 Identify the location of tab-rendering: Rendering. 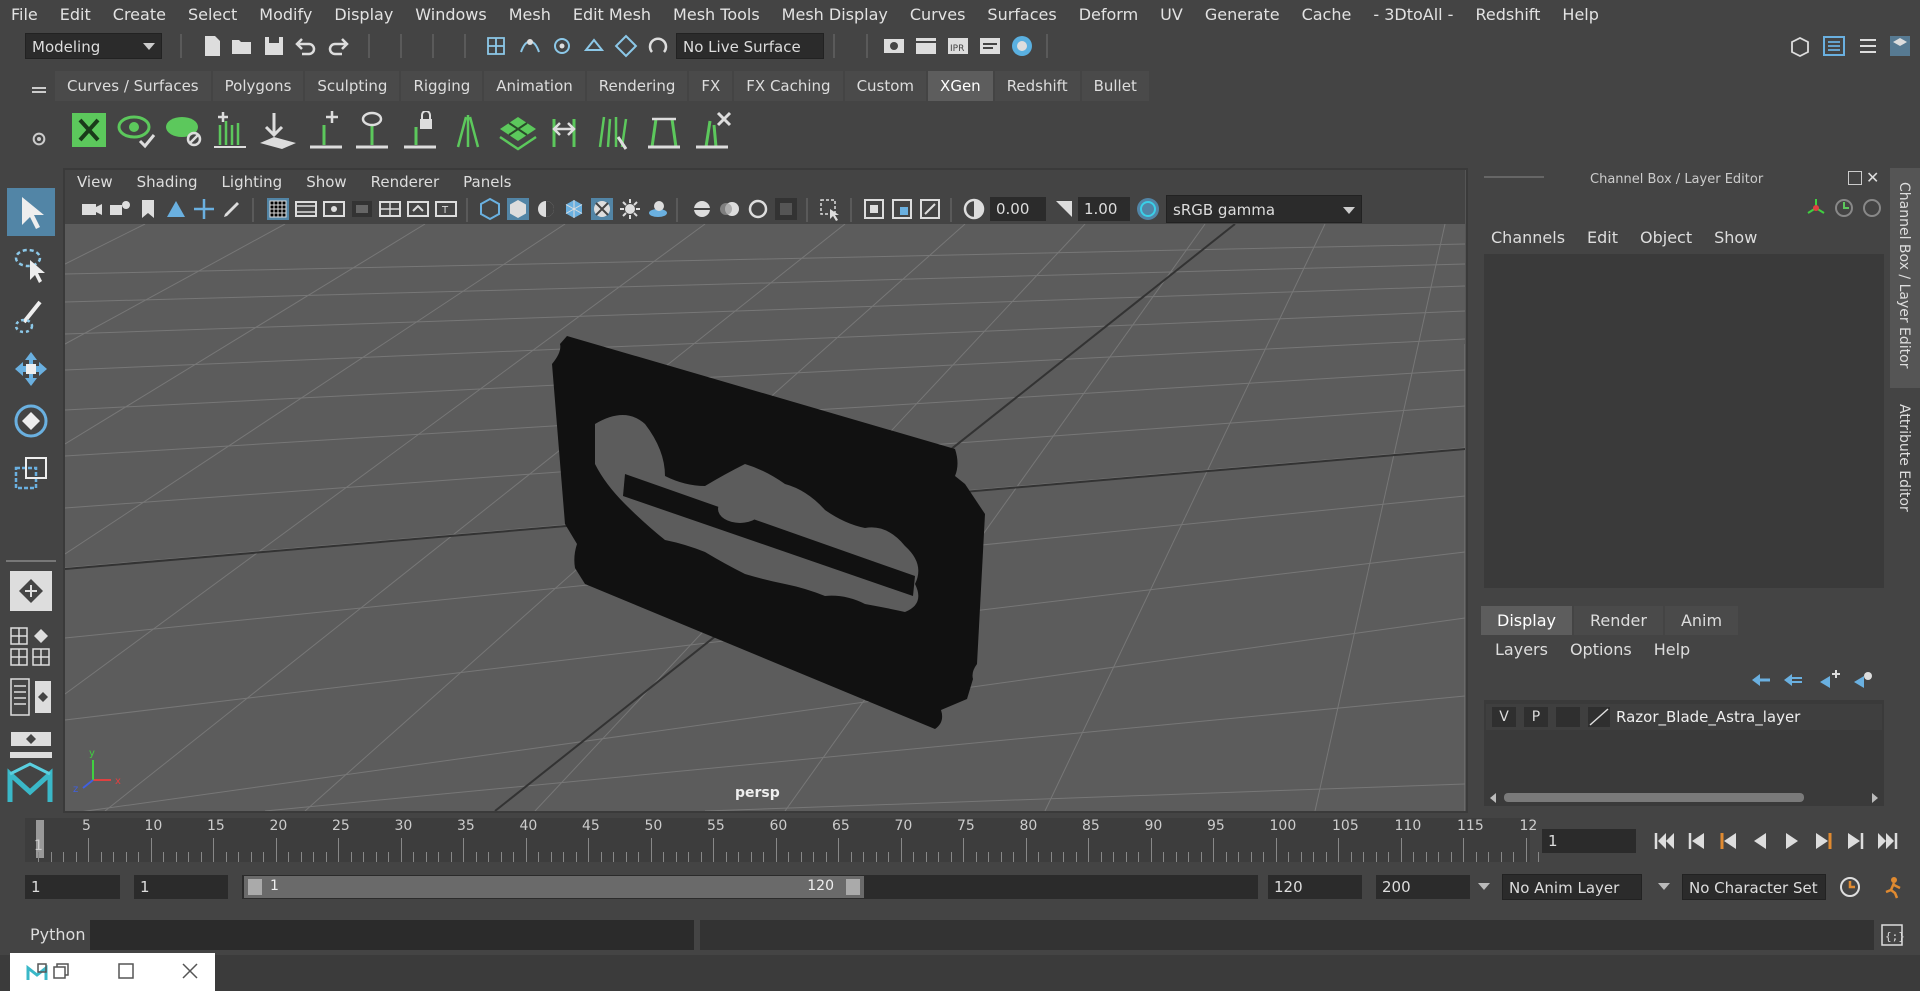
(637, 86).